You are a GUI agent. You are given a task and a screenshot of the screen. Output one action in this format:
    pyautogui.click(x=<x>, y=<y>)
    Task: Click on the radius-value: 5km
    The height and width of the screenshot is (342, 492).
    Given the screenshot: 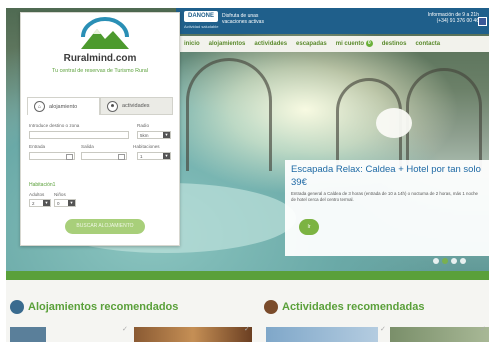 What is the action you would take?
    pyautogui.click(x=144, y=135)
    